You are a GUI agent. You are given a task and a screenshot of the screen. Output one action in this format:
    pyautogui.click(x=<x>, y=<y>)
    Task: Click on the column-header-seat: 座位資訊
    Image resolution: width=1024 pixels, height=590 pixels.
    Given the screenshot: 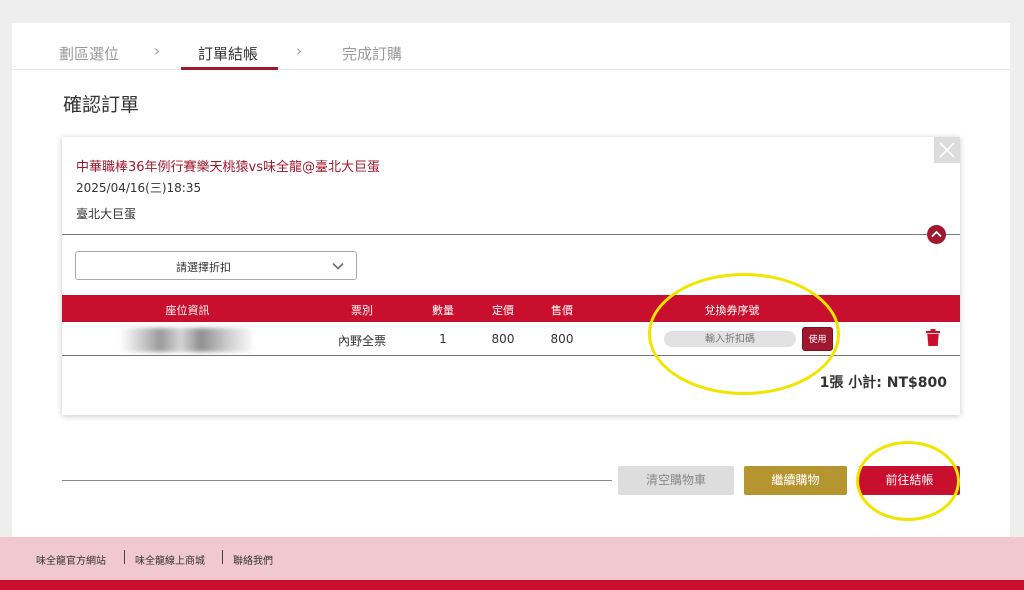 What is the action you would take?
    pyautogui.click(x=187, y=310)
    